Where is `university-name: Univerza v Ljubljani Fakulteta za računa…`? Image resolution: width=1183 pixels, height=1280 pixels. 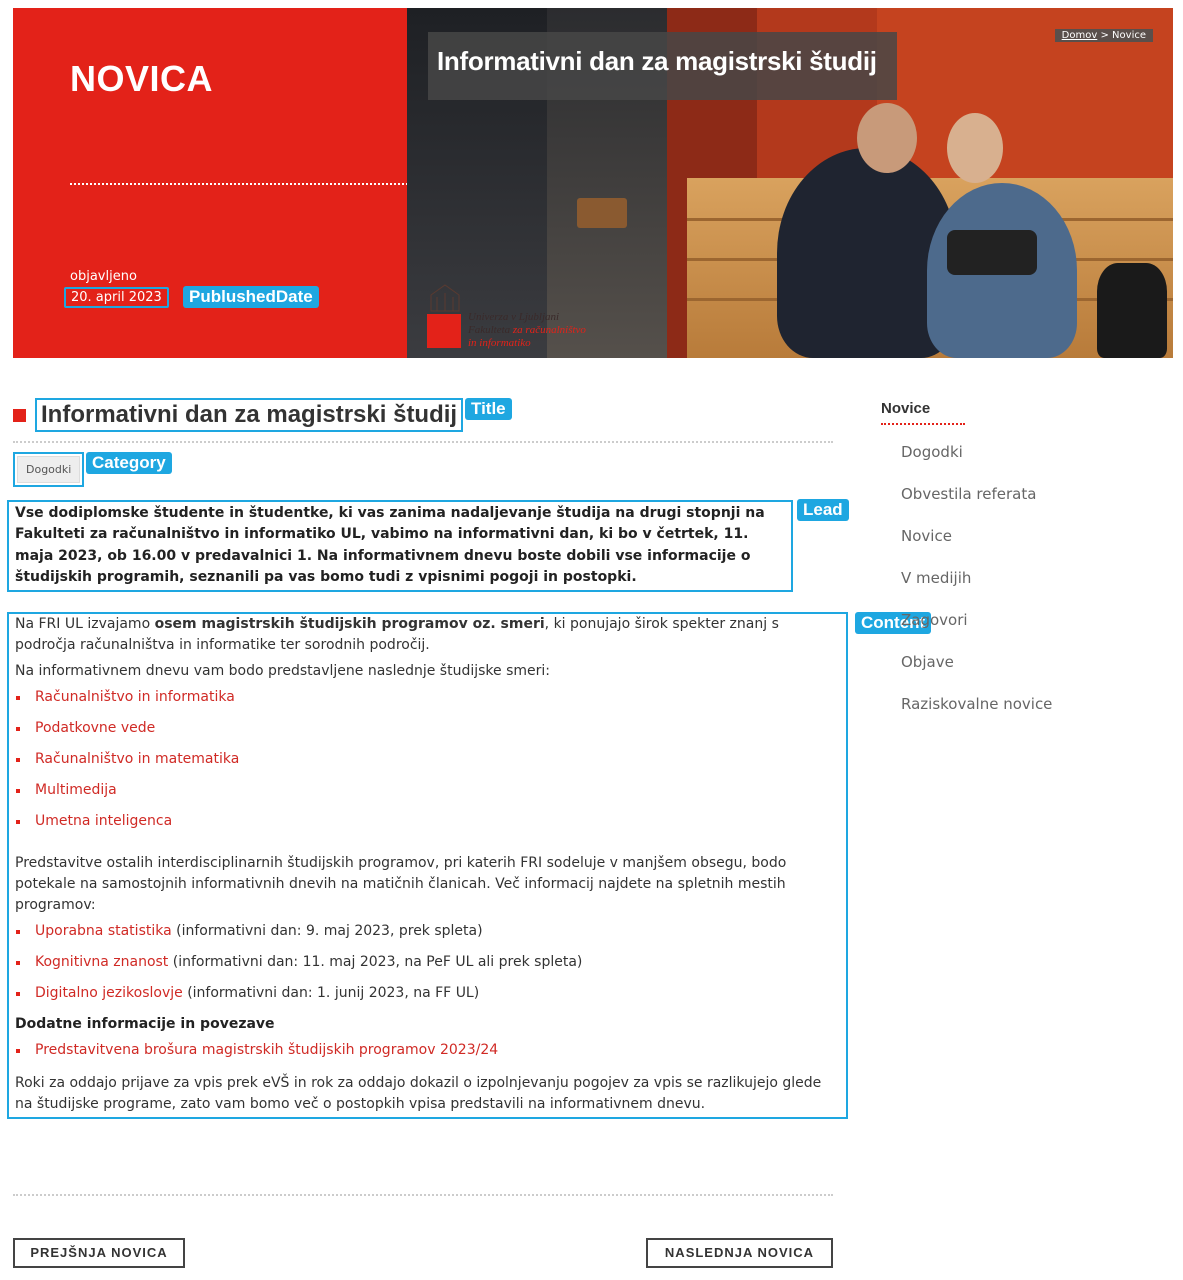
university-name: Univerza v Ljubljani Fakulteta za računa… is located at coordinates (527, 330).